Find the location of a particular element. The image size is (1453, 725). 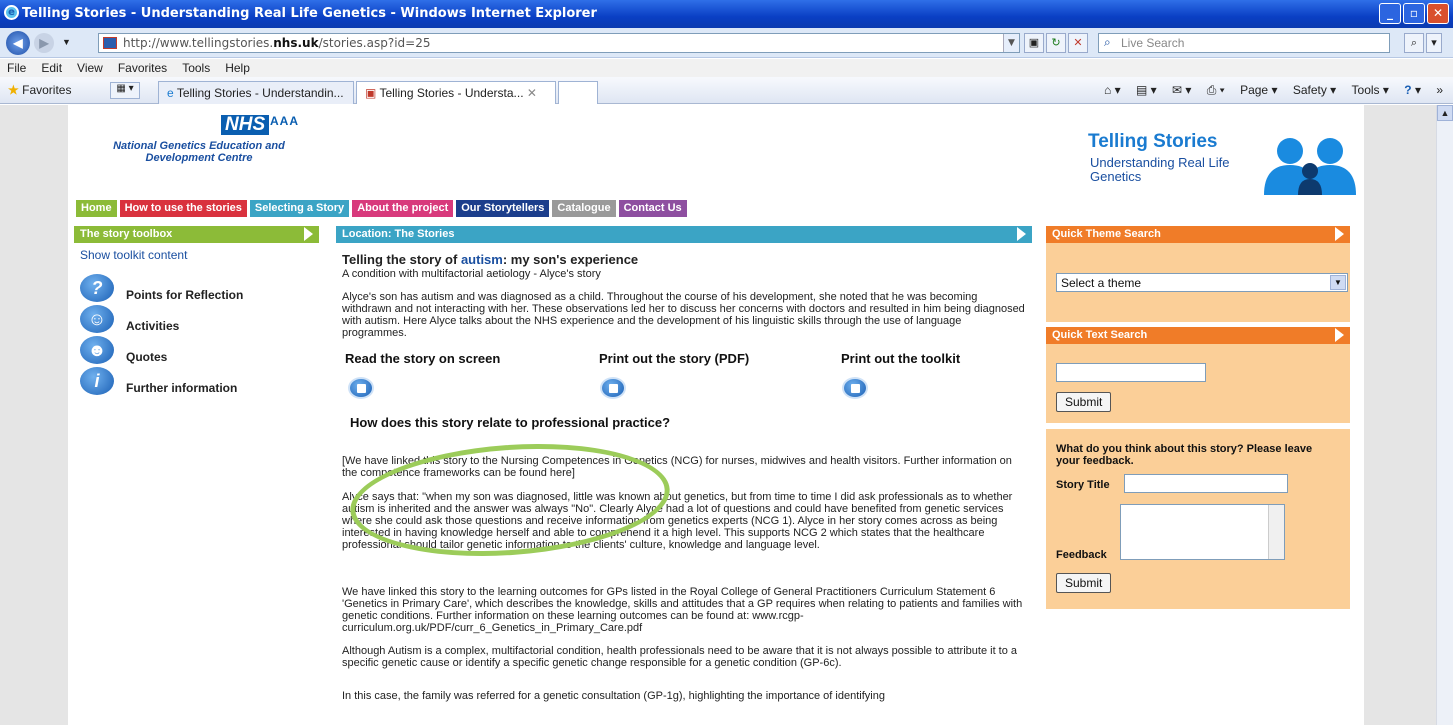

text-search-submit-button: Submit is located at coordinates (1084, 402).